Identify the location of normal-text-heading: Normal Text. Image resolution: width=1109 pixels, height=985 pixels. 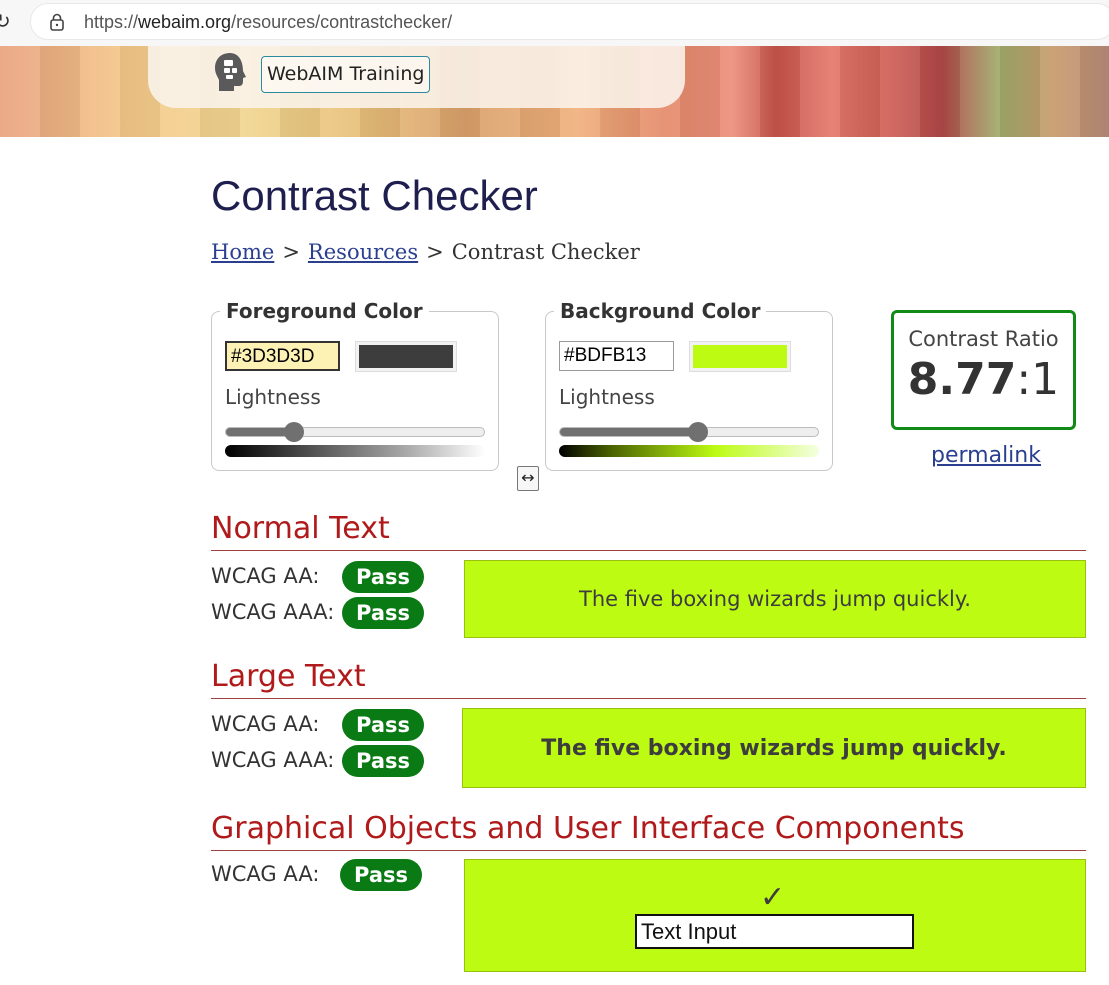
(648, 530).